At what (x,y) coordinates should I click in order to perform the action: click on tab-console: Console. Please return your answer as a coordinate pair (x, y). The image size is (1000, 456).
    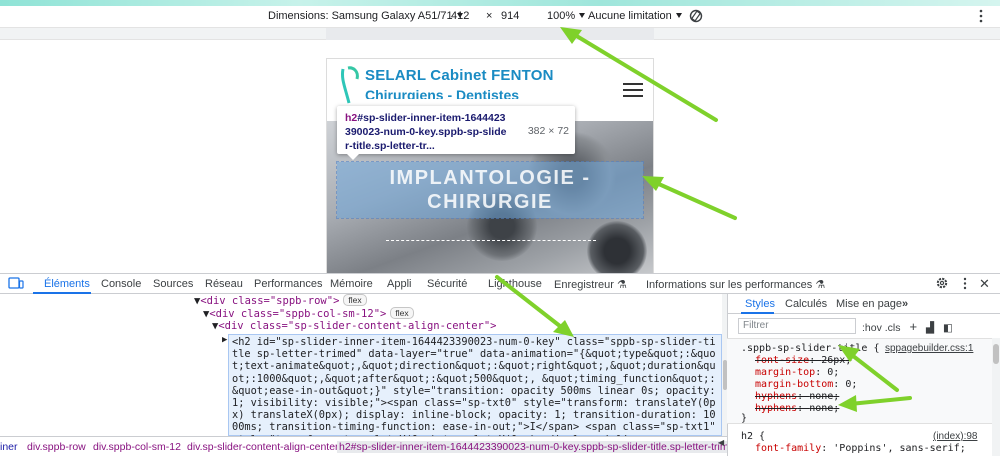
    Looking at the image, I should click on (121, 284).